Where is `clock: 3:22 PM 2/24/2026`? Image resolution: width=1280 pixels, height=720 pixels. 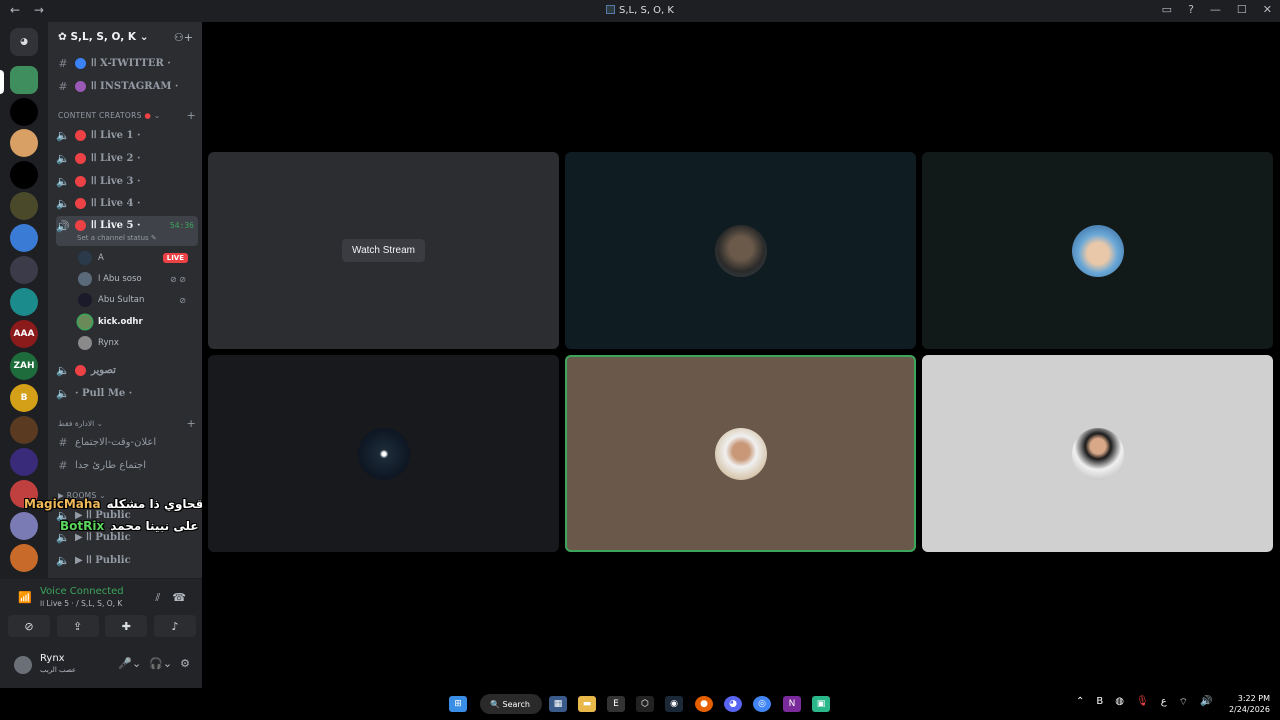
clock: 3:22 PM 2/24/2026 is located at coordinates (1249, 704).